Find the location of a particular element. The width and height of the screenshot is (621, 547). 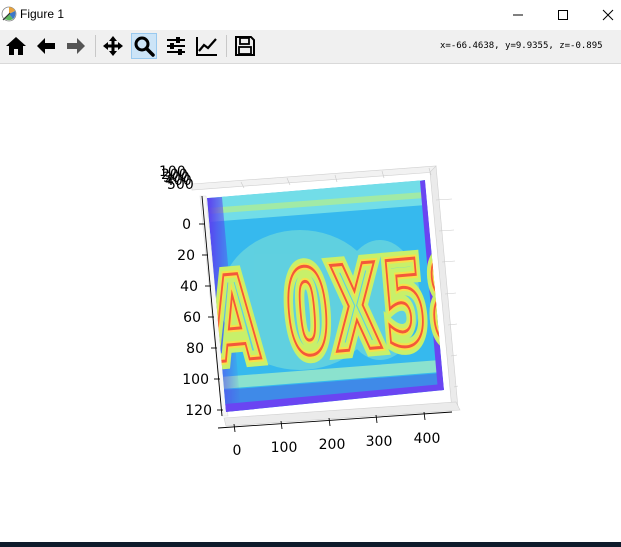

save-icon is located at coordinates (245, 46).